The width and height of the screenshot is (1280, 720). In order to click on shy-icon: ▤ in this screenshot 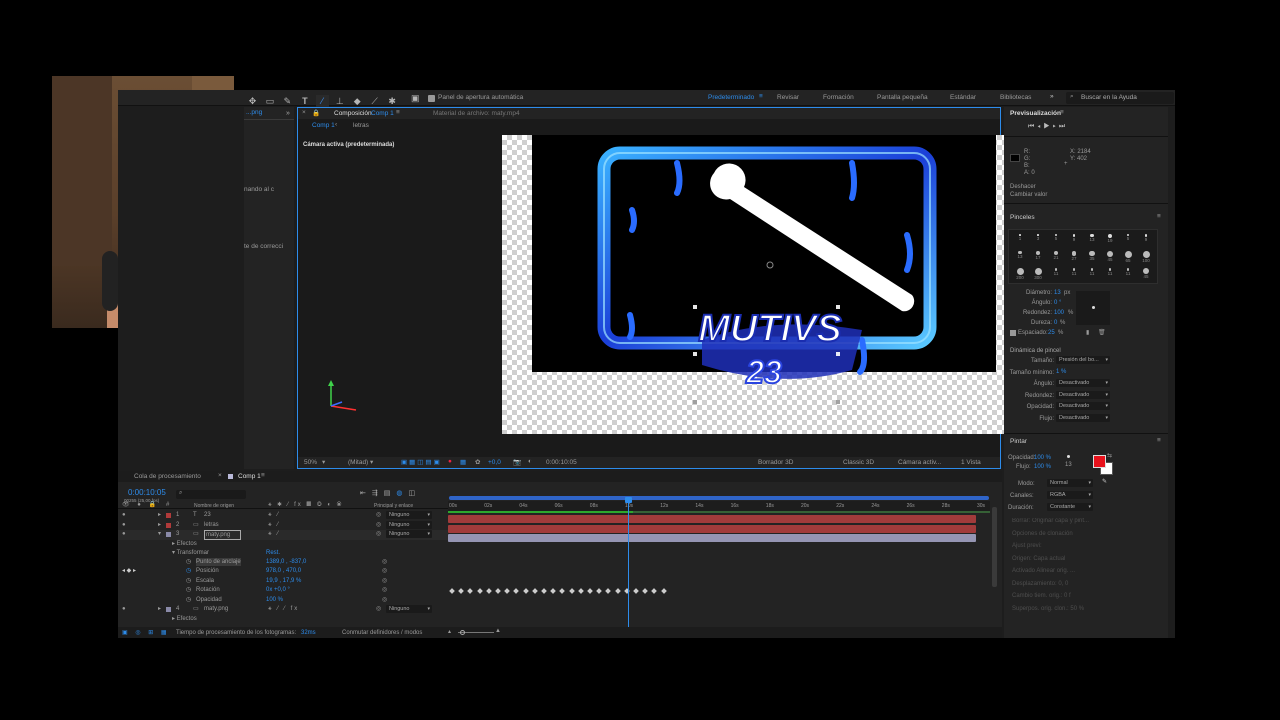, I will do `click(390, 493)`.